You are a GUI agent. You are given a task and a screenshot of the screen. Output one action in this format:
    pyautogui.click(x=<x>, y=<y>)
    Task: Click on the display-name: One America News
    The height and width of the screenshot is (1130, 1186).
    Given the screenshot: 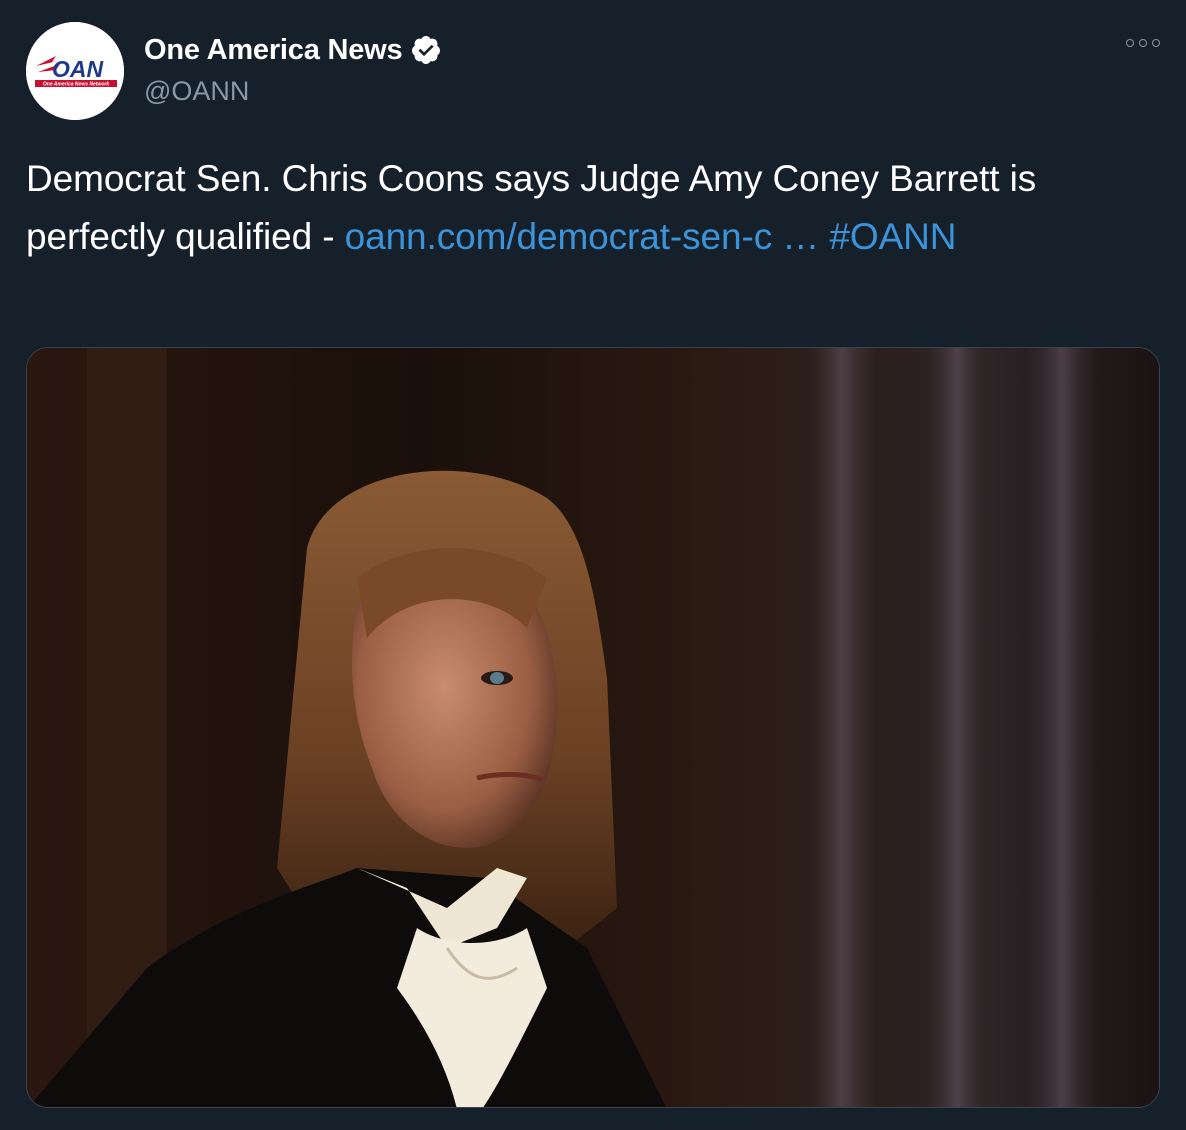 What is the action you would take?
    pyautogui.click(x=273, y=50)
    